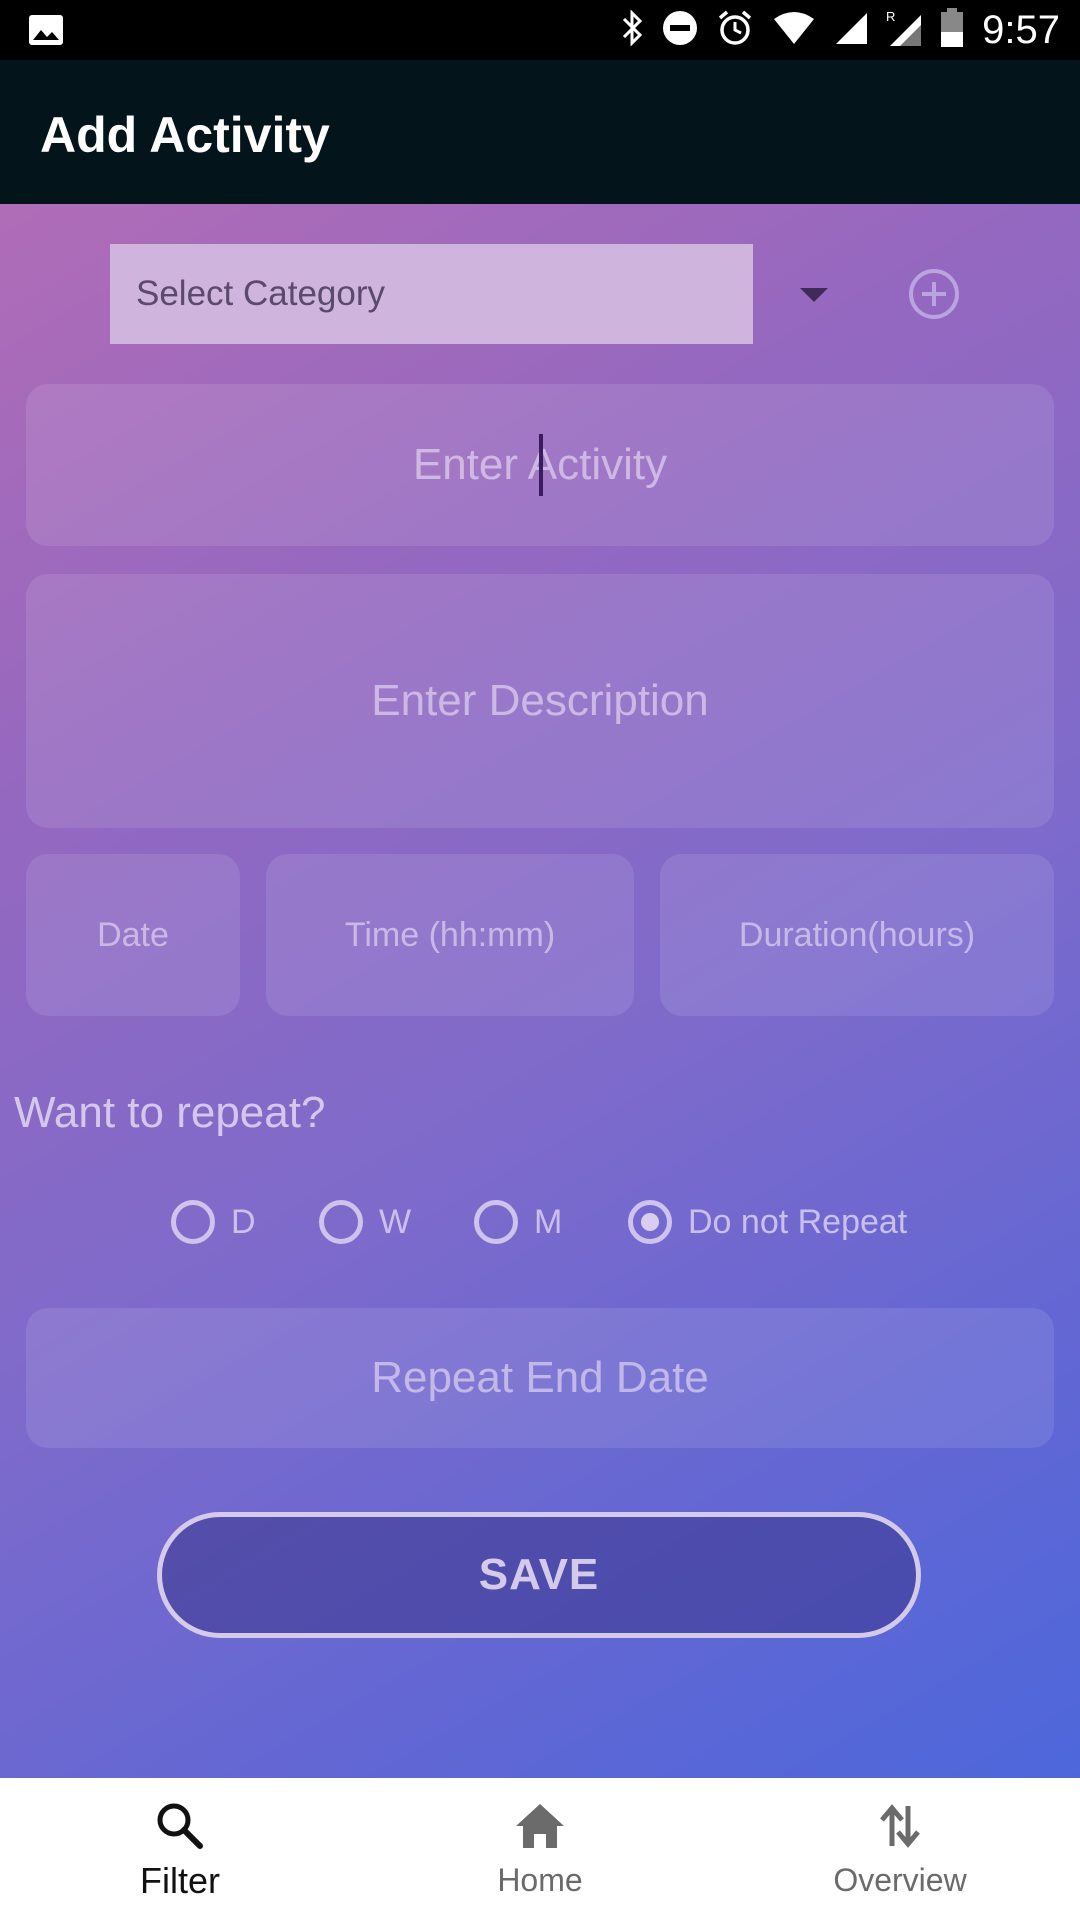 This screenshot has height=1920, width=1080. What do you see at coordinates (548, 1221) in the screenshot?
I see `radio-label: M` at bounding box center [548, 1221].